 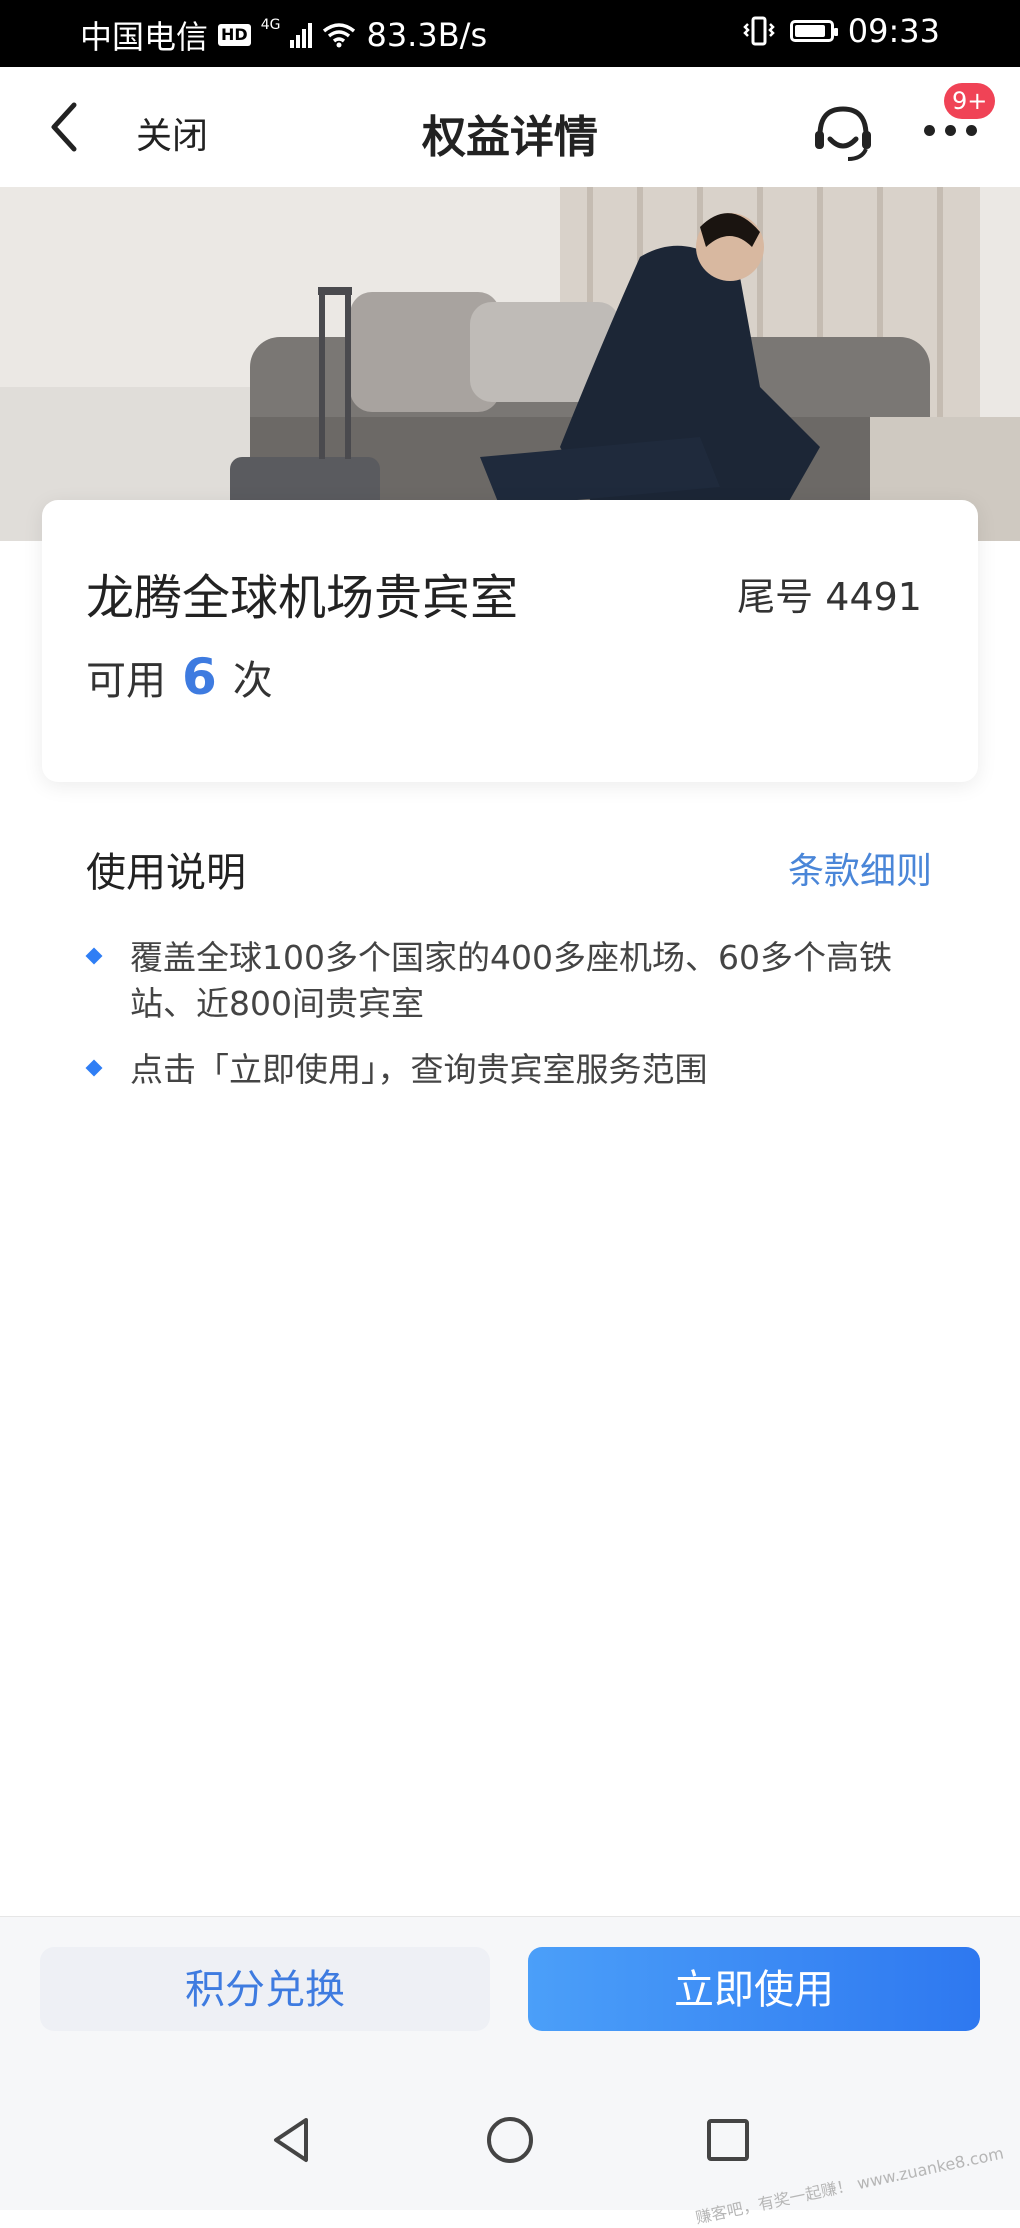 I want to click on back-triangle-icon, so click(x=291, y=2140).